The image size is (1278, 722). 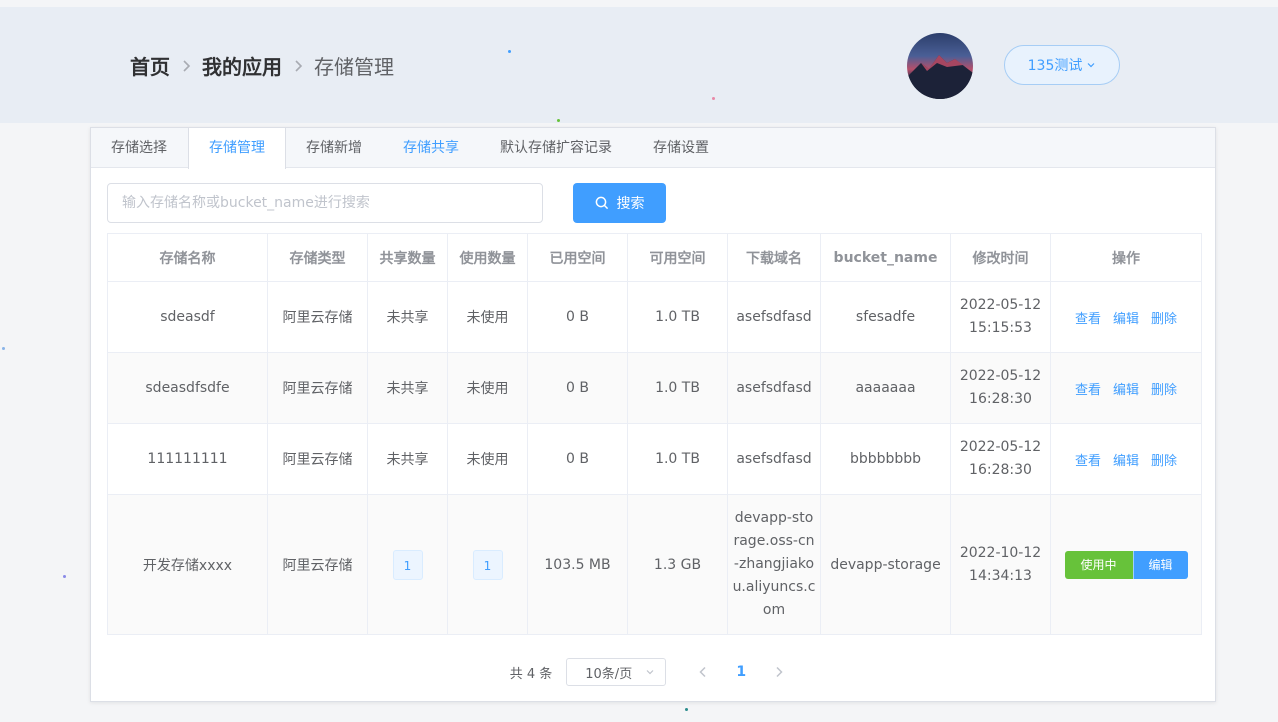 I want to click on column-header: 操作, so click(x=1126, y=257).